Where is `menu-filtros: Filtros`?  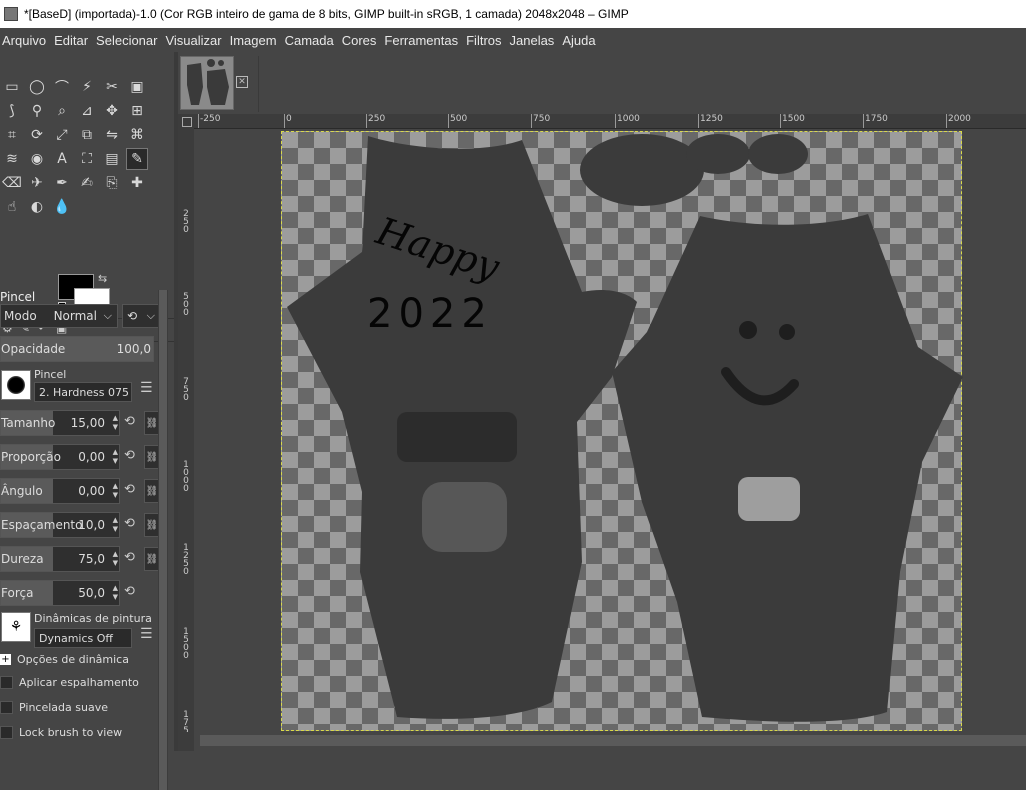
menu-filtros: Filtros is located at coordinates (484, 40).